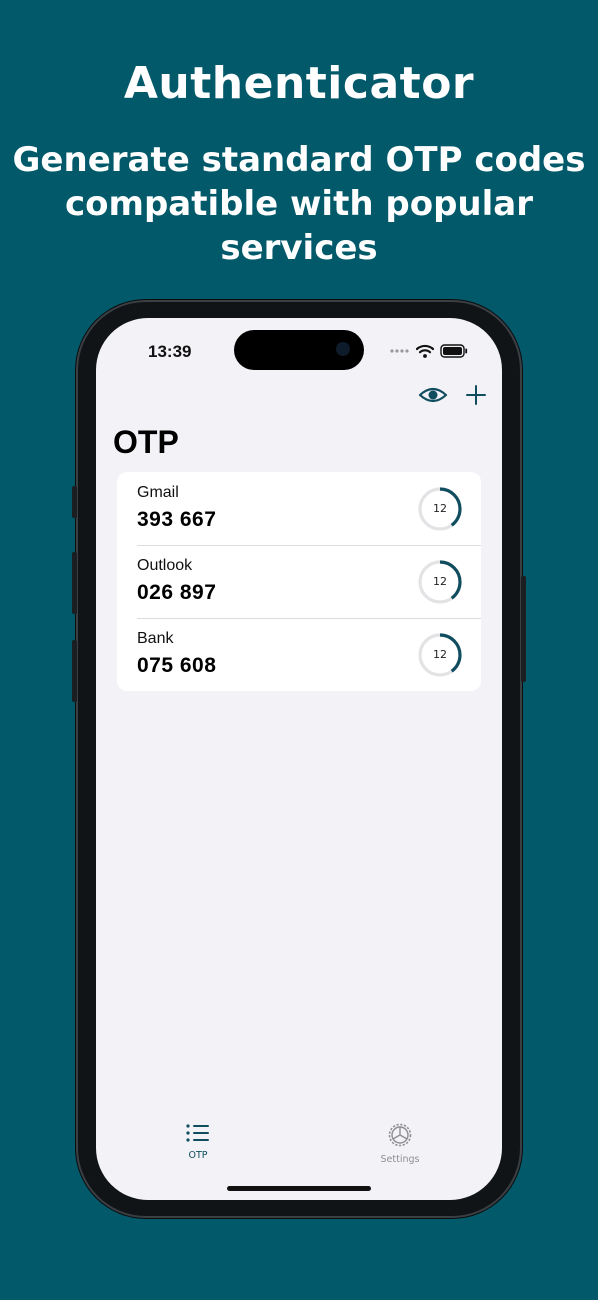  I want to click on otp-code: 026 897, so click(177, 592).